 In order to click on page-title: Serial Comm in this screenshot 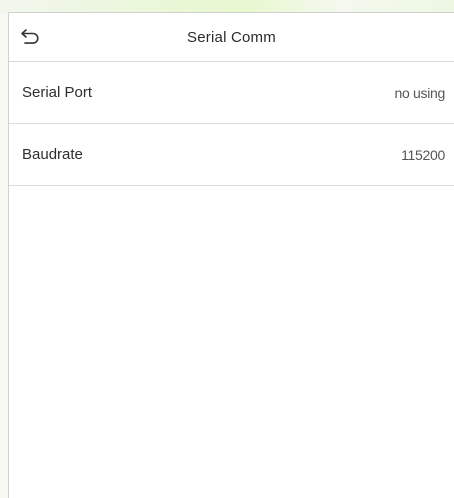, I will do `click(231, 37)`.